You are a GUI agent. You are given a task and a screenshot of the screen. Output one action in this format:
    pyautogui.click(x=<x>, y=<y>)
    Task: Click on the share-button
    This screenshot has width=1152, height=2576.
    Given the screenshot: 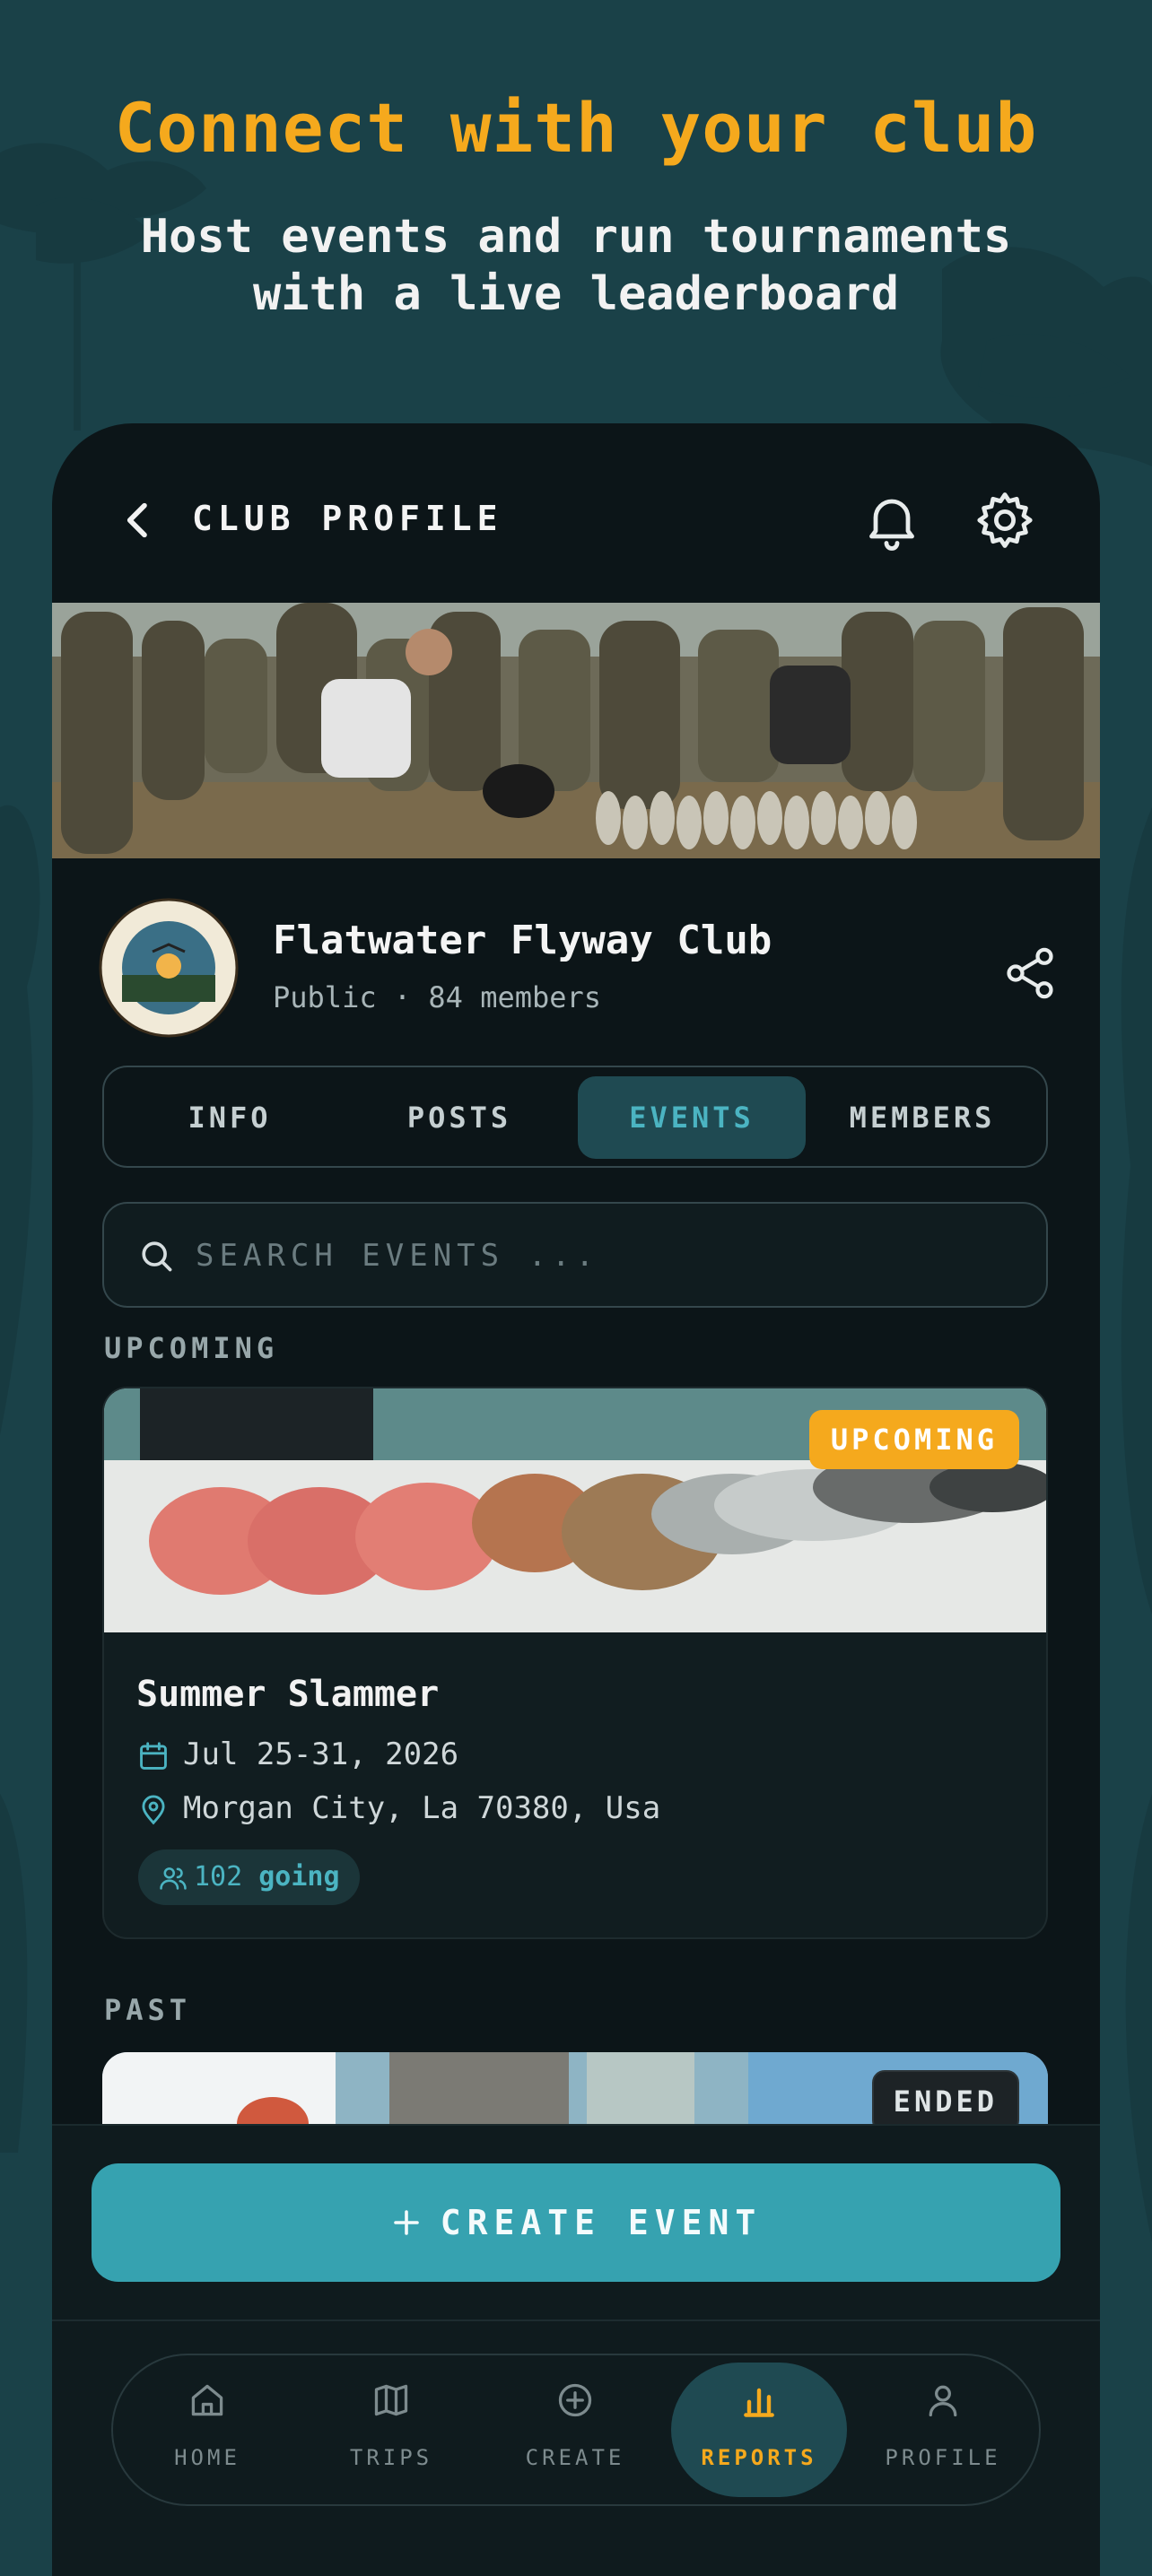 What is the action you would take?
    pyautogui.click(x=1030, y=973)
    